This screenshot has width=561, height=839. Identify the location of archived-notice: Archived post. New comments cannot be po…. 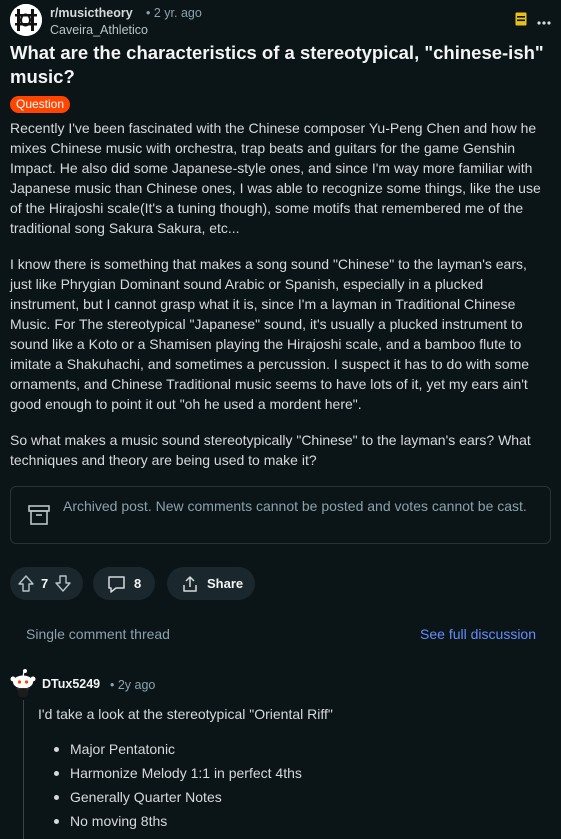
(280, 515).